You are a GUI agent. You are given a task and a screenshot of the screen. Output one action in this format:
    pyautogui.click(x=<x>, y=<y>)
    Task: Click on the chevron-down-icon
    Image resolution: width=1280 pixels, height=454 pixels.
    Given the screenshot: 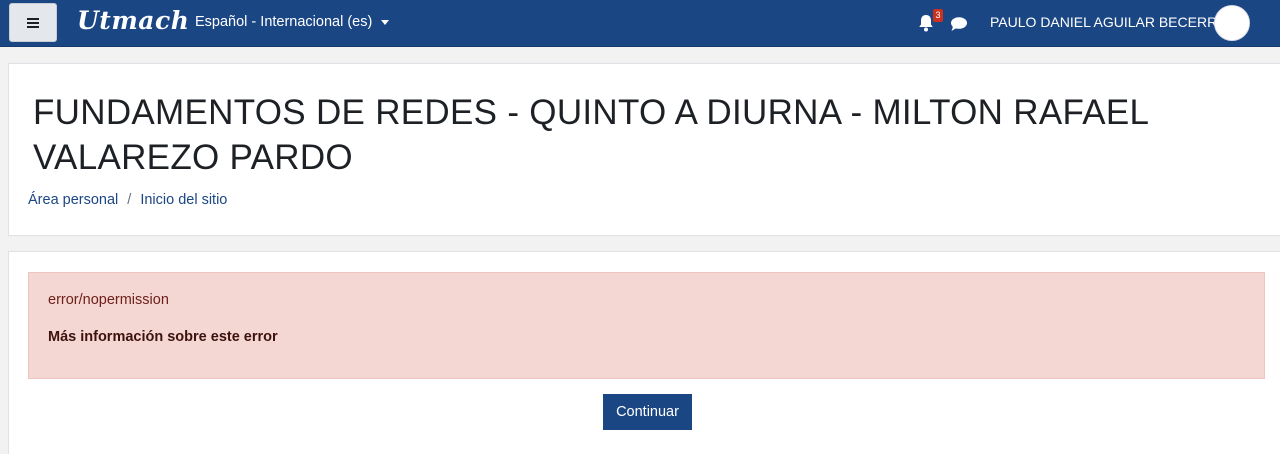 What is the action you would take?
    pyautogui.click(x=385, y=22)
    